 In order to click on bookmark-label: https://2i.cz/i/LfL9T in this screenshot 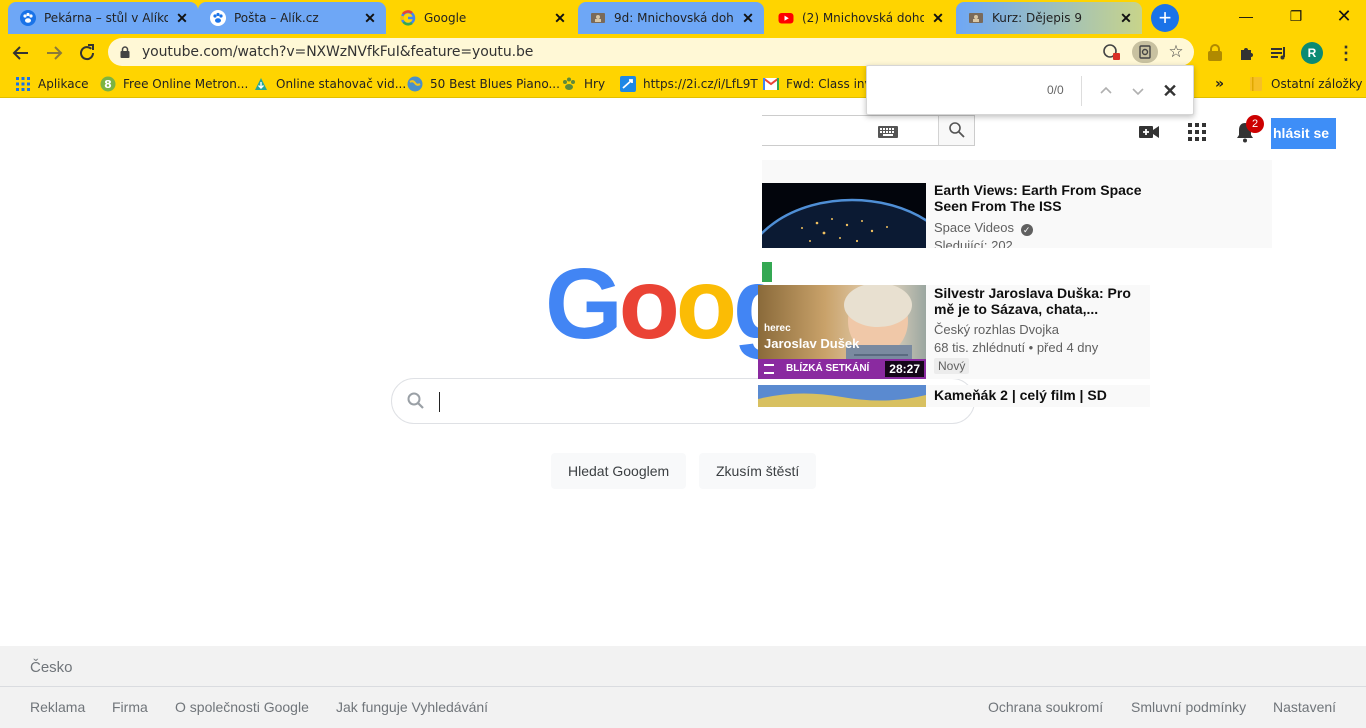, I will do `click(700, 84)`.